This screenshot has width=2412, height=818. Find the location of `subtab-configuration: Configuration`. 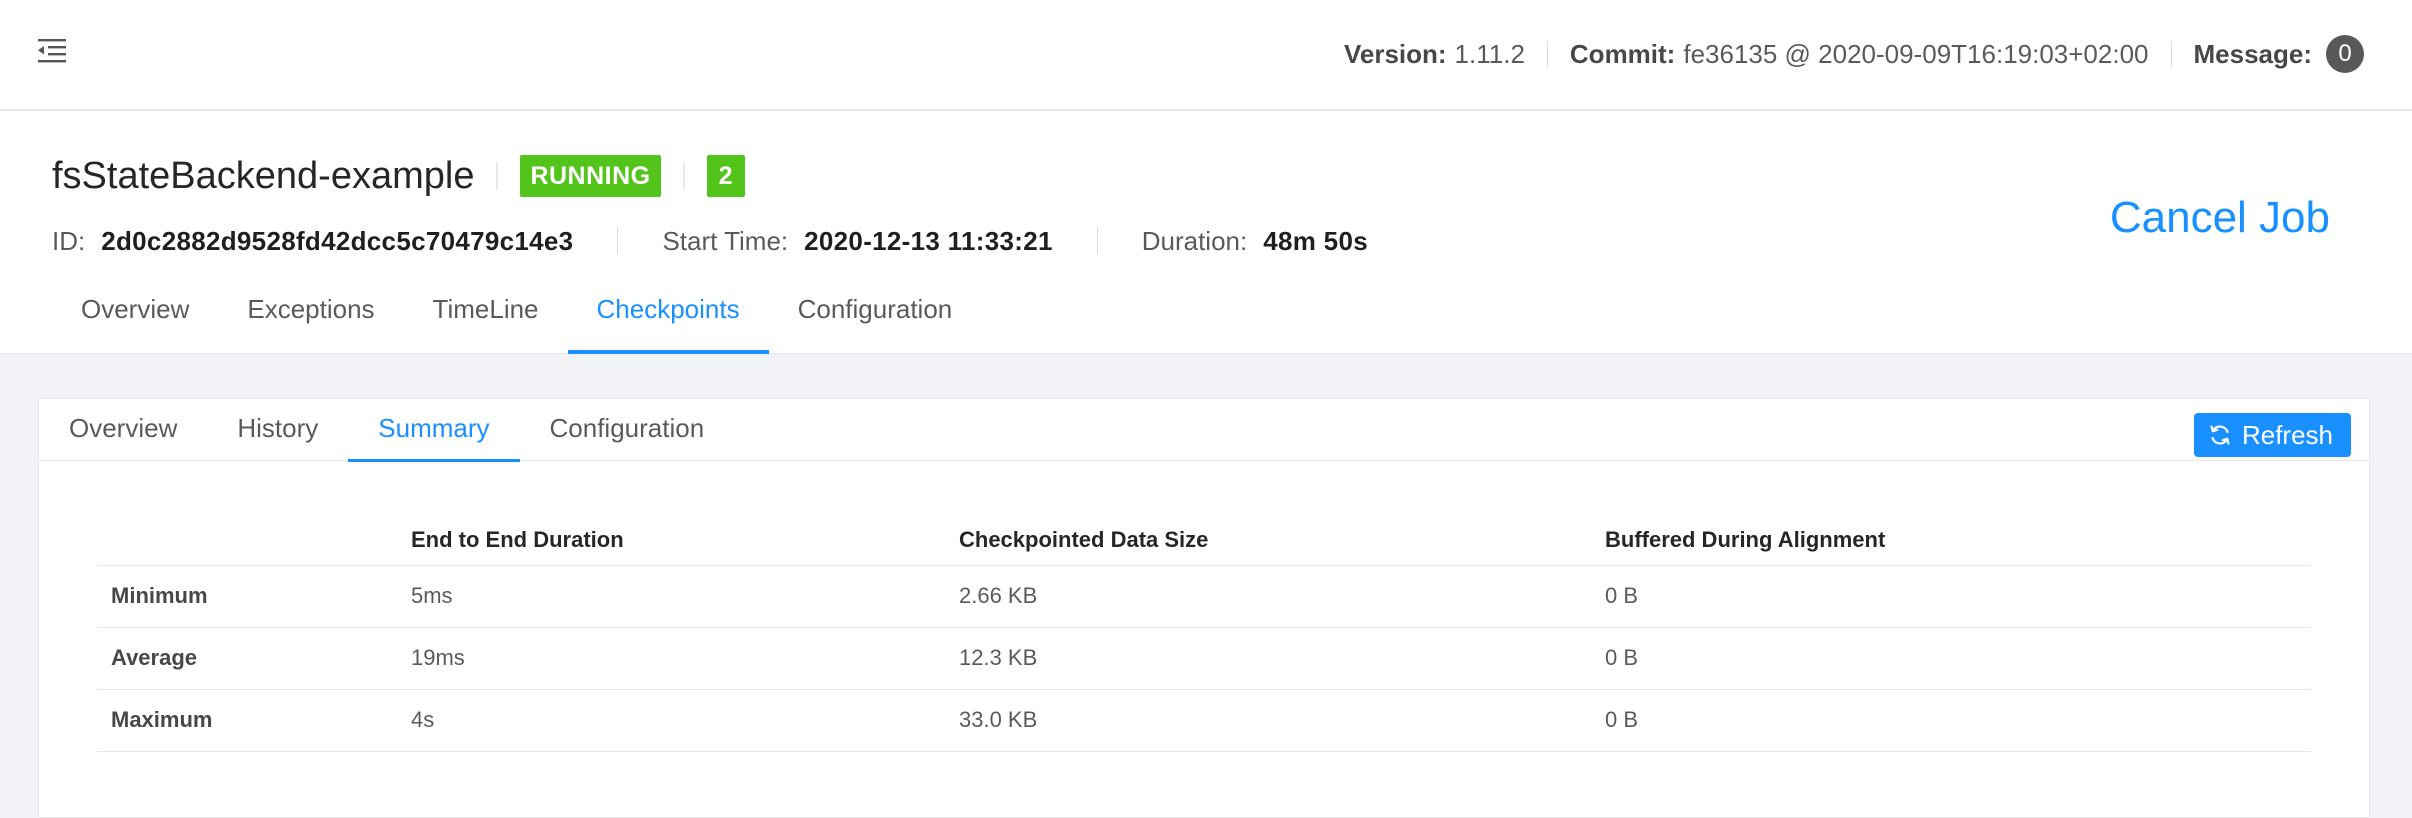

subtab-configuration: Configuration is located at coordinates (627, 430).